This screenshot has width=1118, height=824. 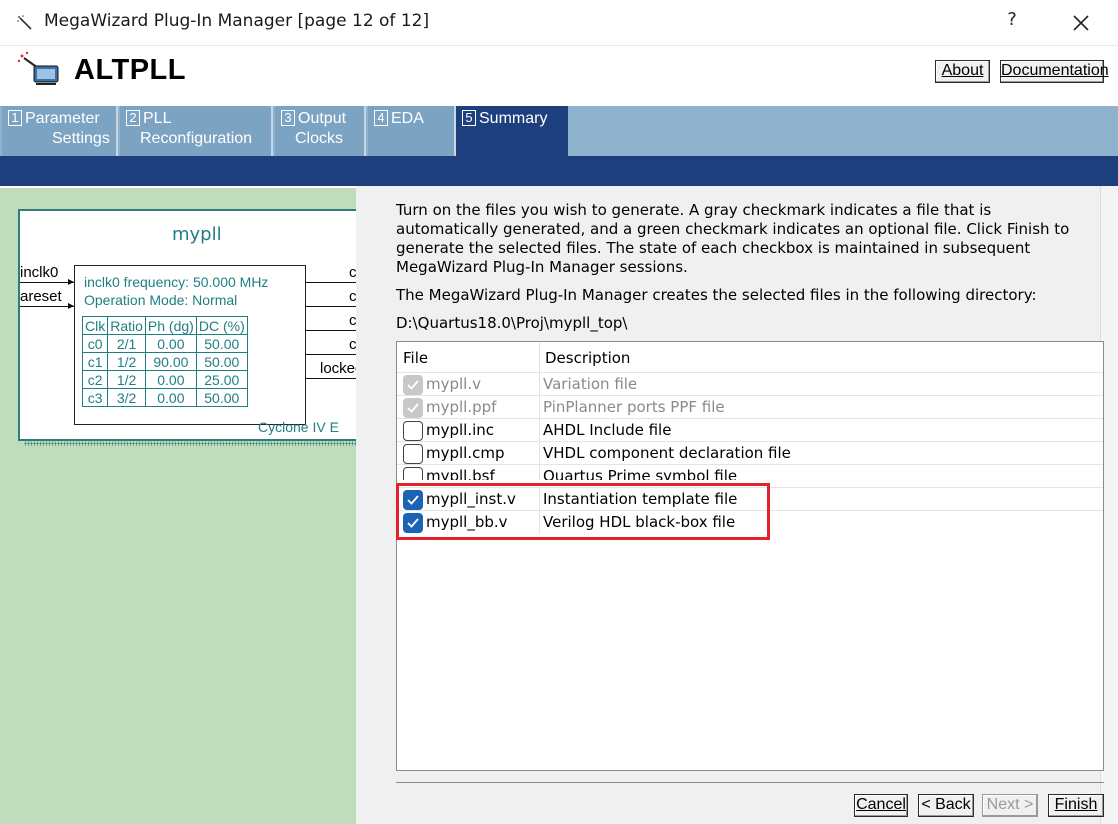 What do you see at coordinates (71, 306) in the screenshot?
I see `arrow-areset` at bounding box center [71, 306].